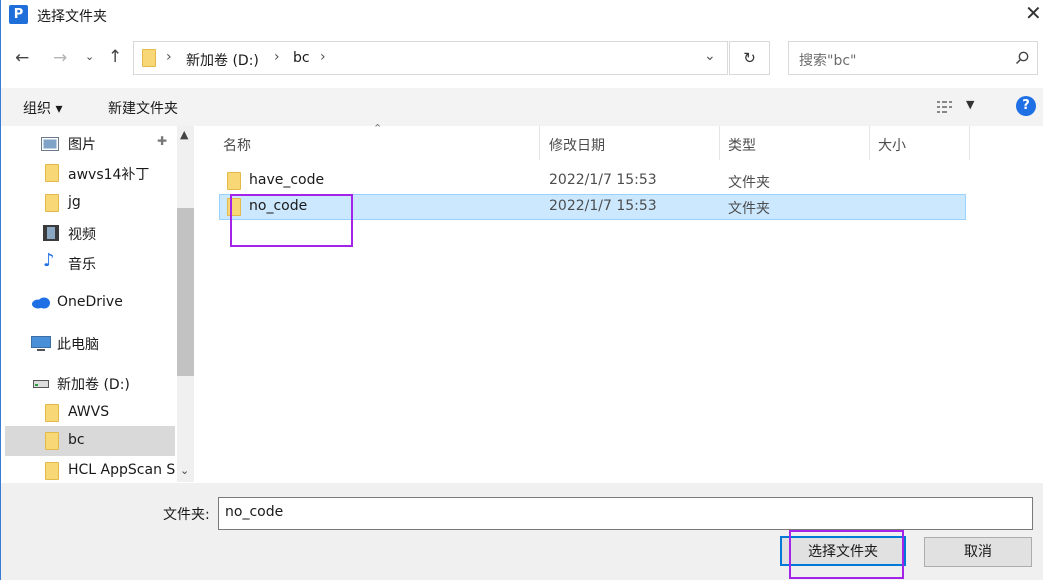  I want to click on address-bar: › 新加卷 (D:) › bc › ⌄, so click(430, 58).